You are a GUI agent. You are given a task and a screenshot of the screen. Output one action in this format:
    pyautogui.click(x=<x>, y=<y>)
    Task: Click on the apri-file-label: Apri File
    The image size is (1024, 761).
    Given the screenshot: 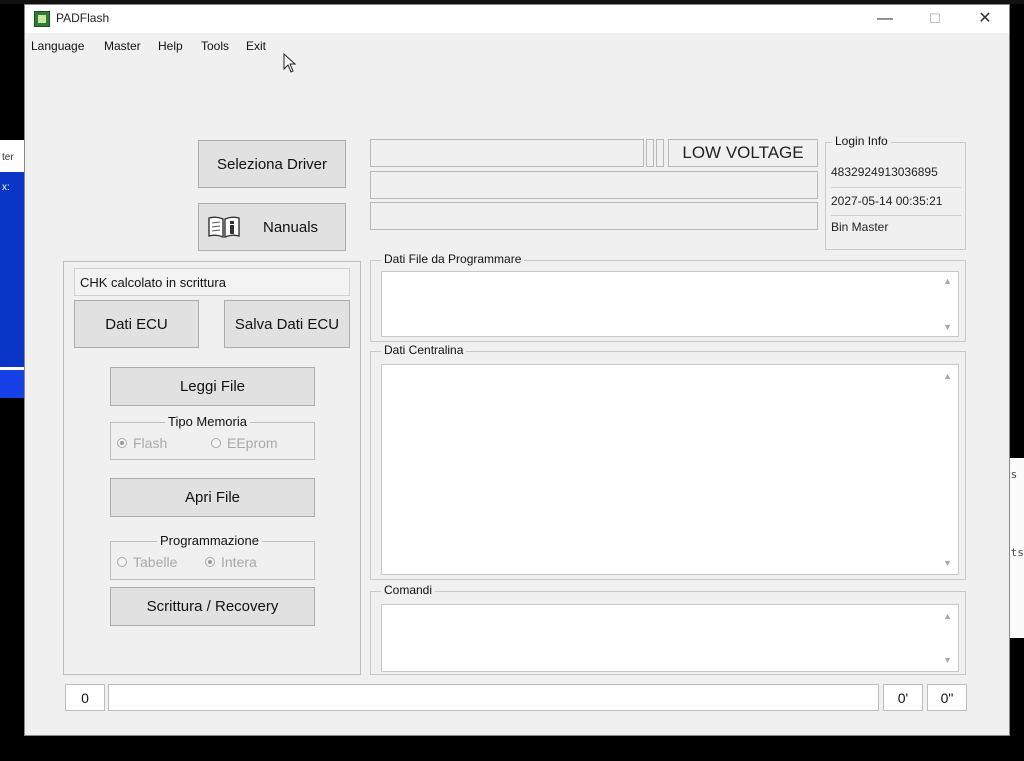 What is the action you would take?
    pyautogui.click(x=212, y=497)
    